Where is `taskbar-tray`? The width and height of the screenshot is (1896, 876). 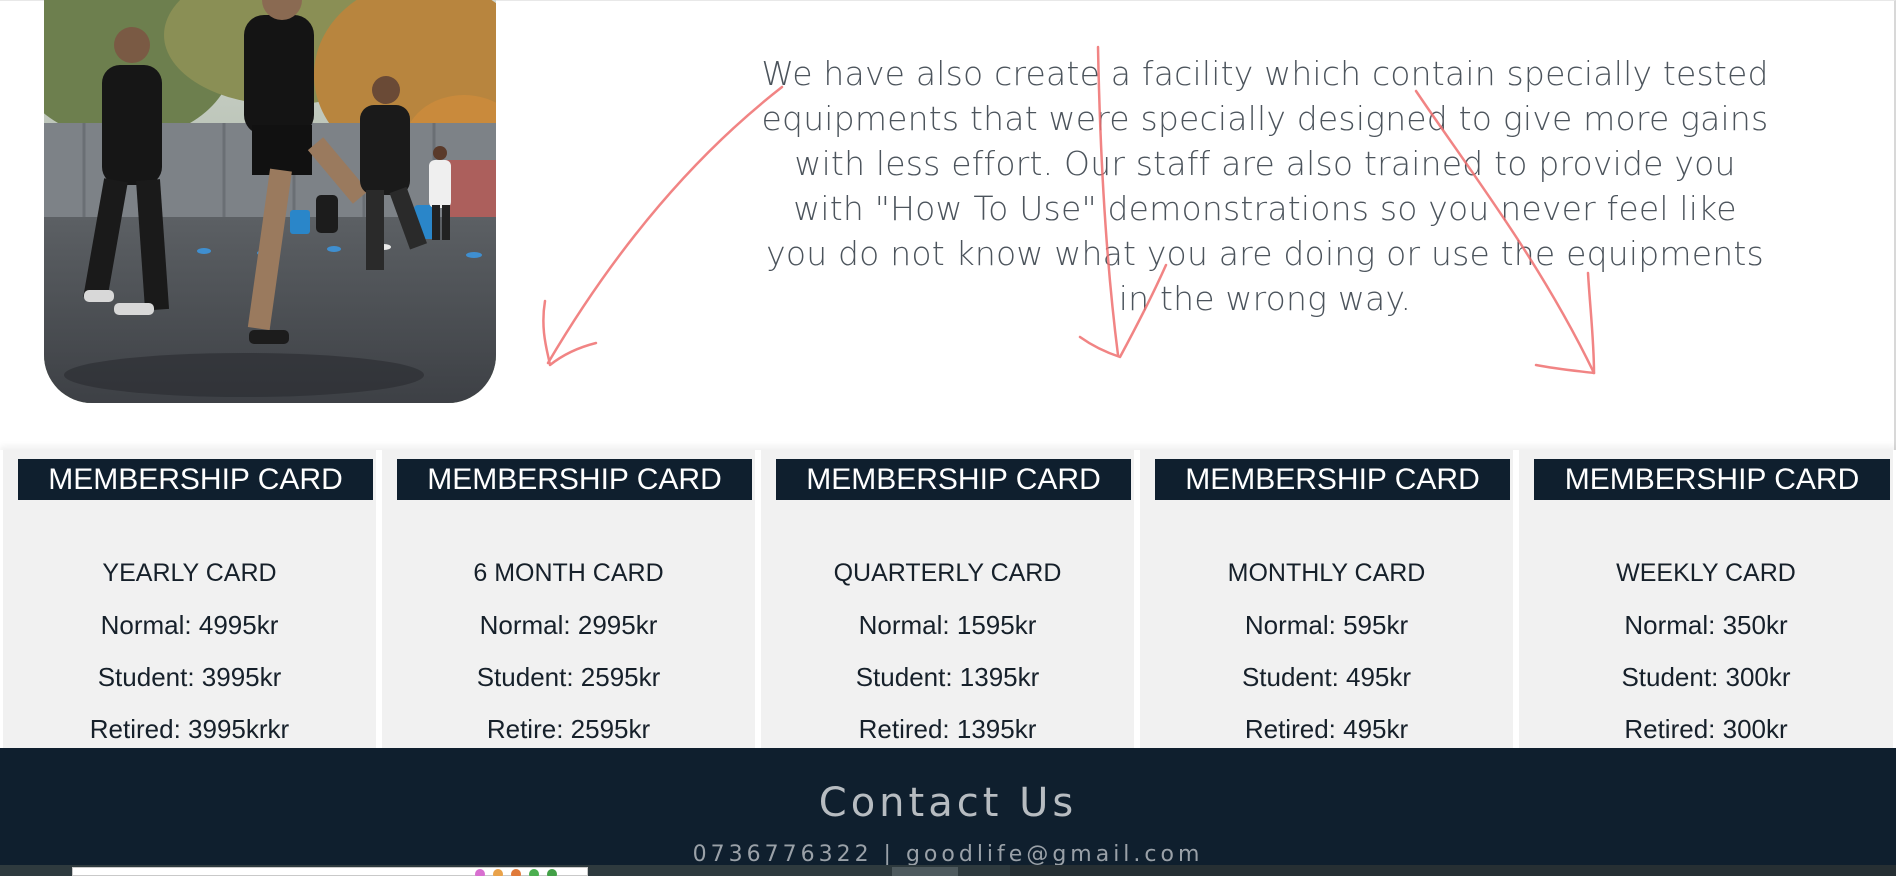 taskbar-tray is located at coordinates (1453, 870).